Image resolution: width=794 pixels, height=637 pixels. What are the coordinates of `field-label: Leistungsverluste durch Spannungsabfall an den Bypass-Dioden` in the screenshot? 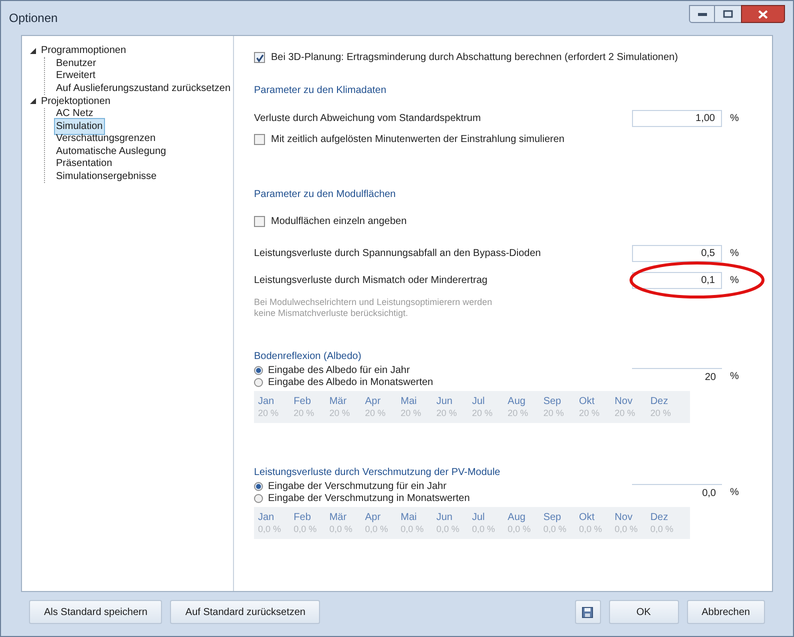 It's located at (397, 254).